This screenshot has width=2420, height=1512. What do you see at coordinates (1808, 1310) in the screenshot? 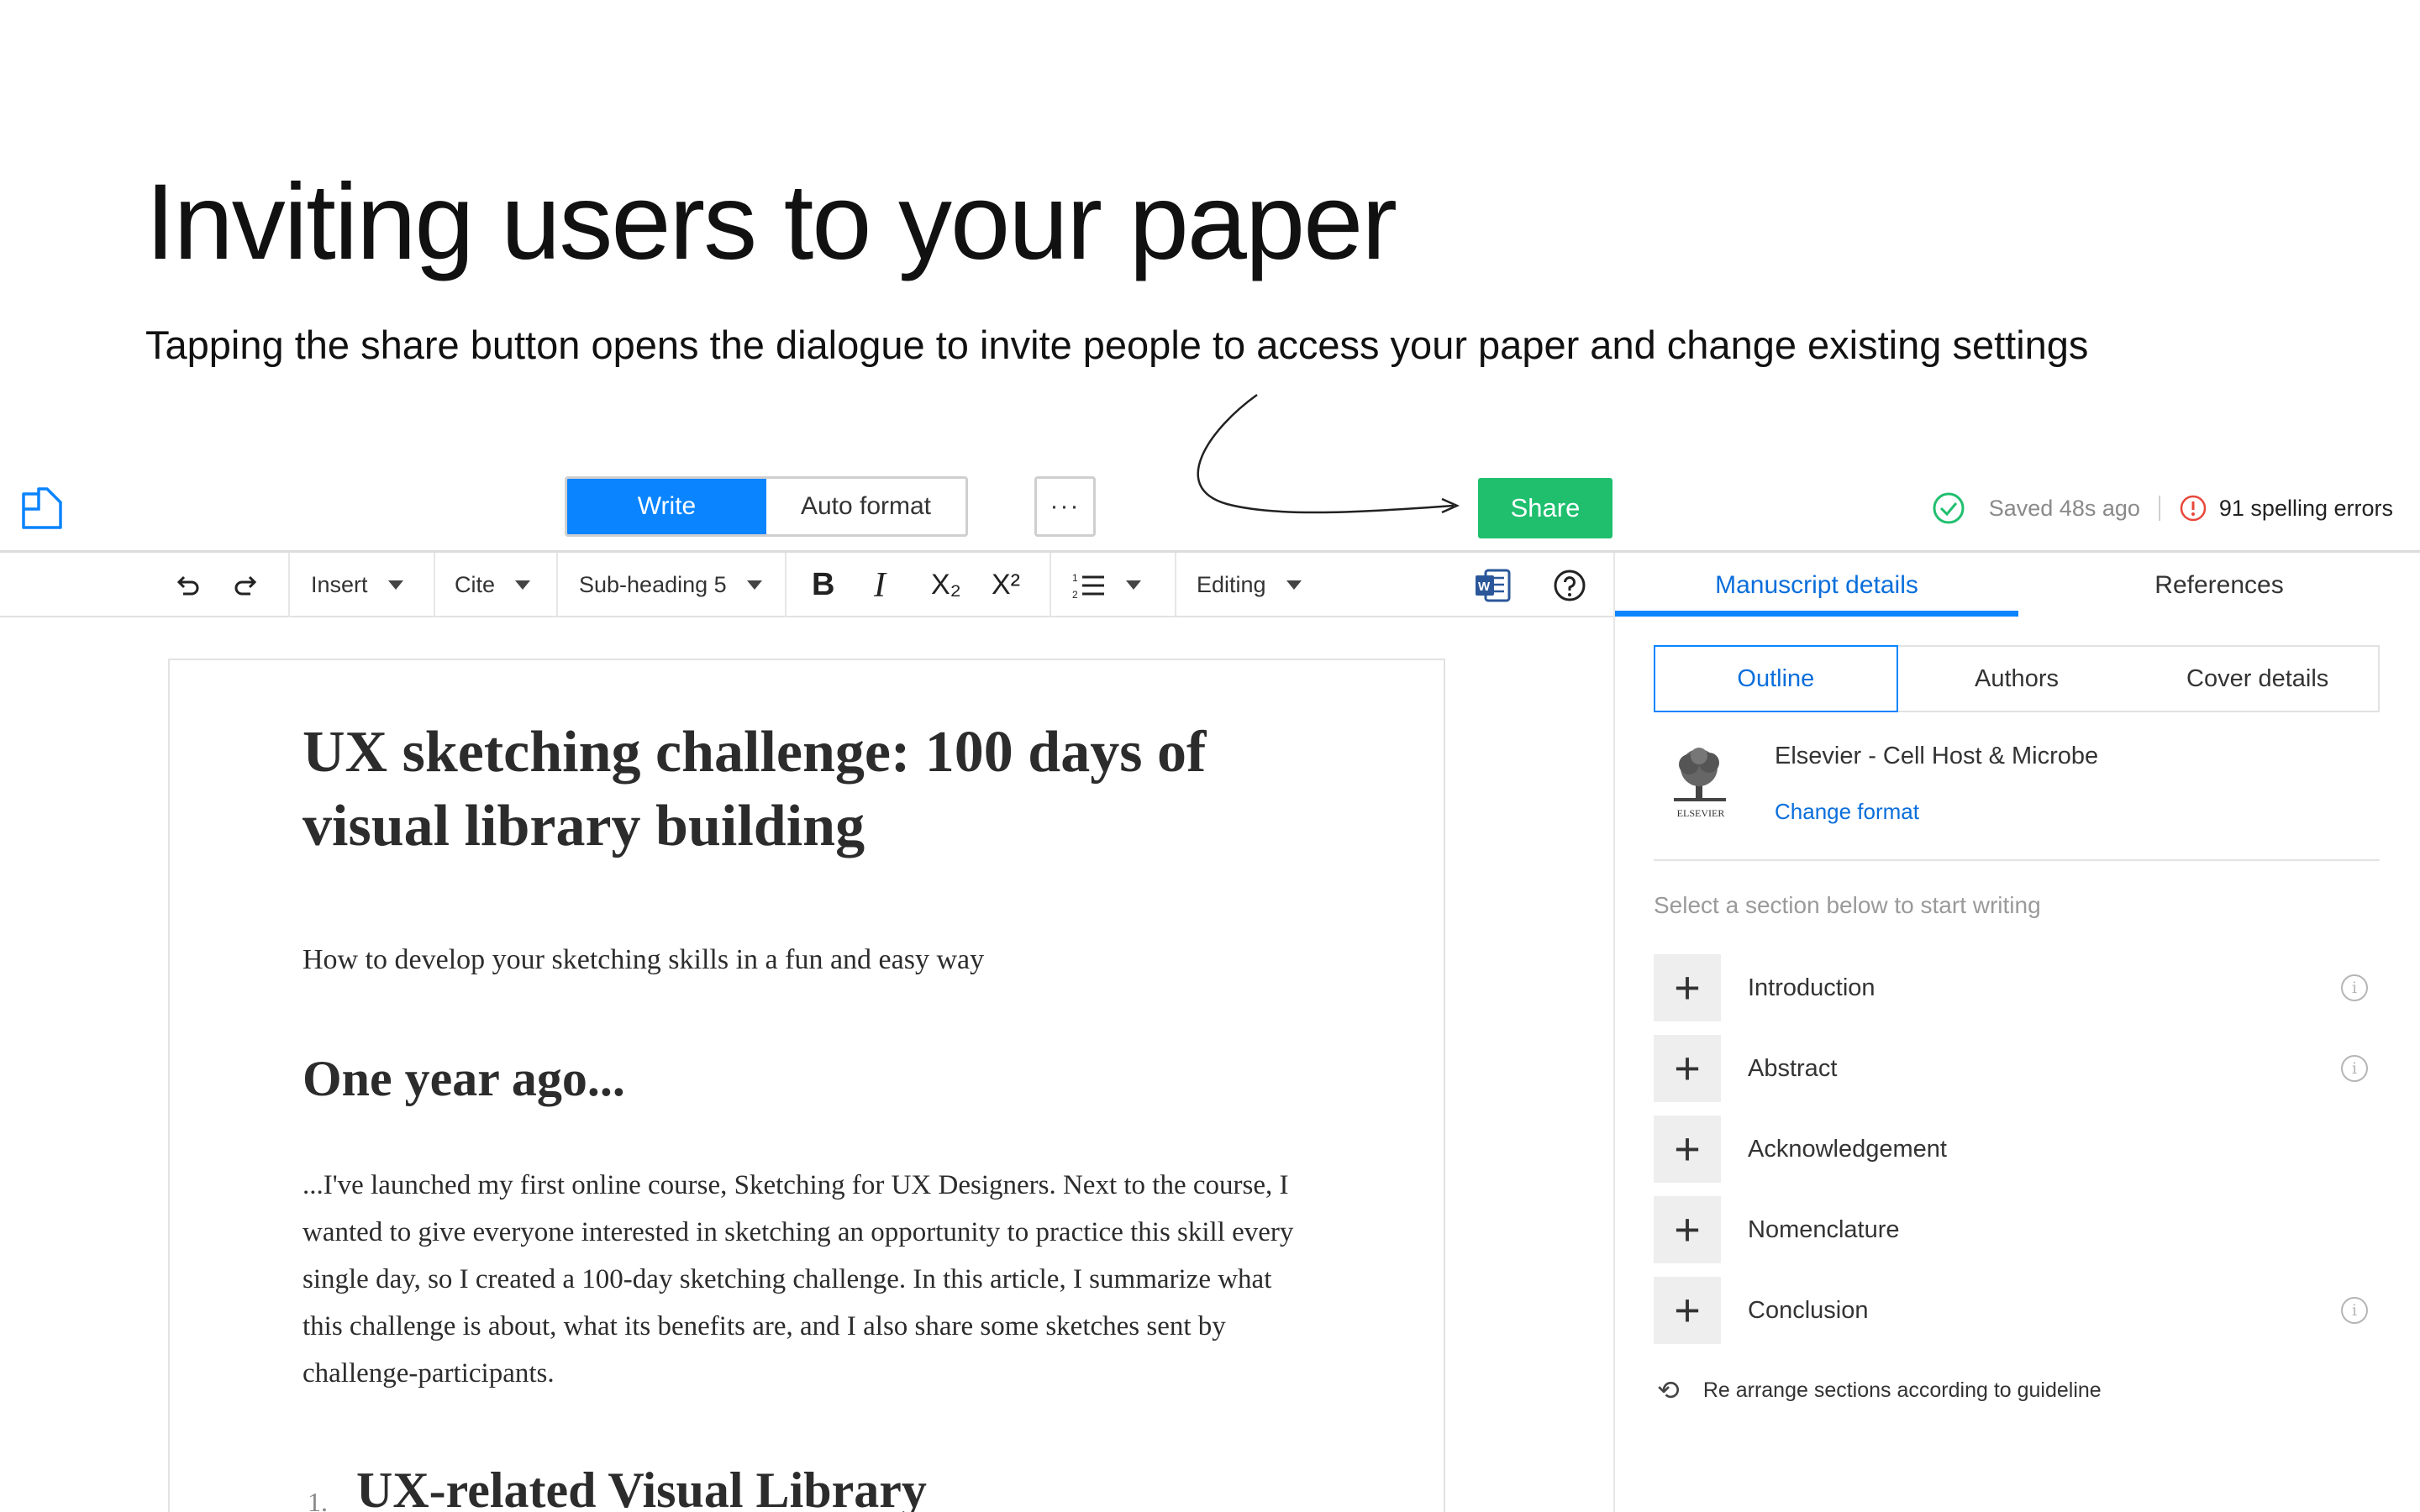
I see `section-label: Conclusion` at bounding box center [1808, 1310].